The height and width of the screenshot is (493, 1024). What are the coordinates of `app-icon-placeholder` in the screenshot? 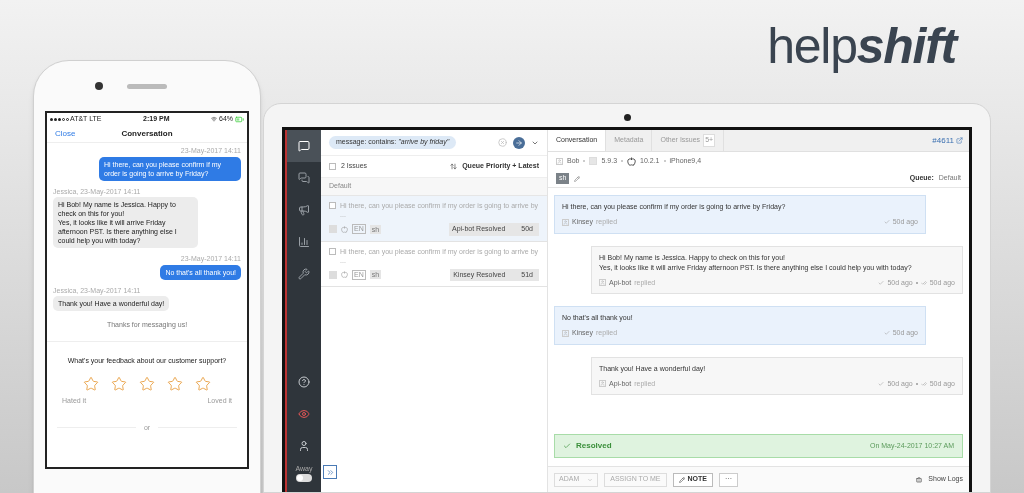 It's located at (593, 161).